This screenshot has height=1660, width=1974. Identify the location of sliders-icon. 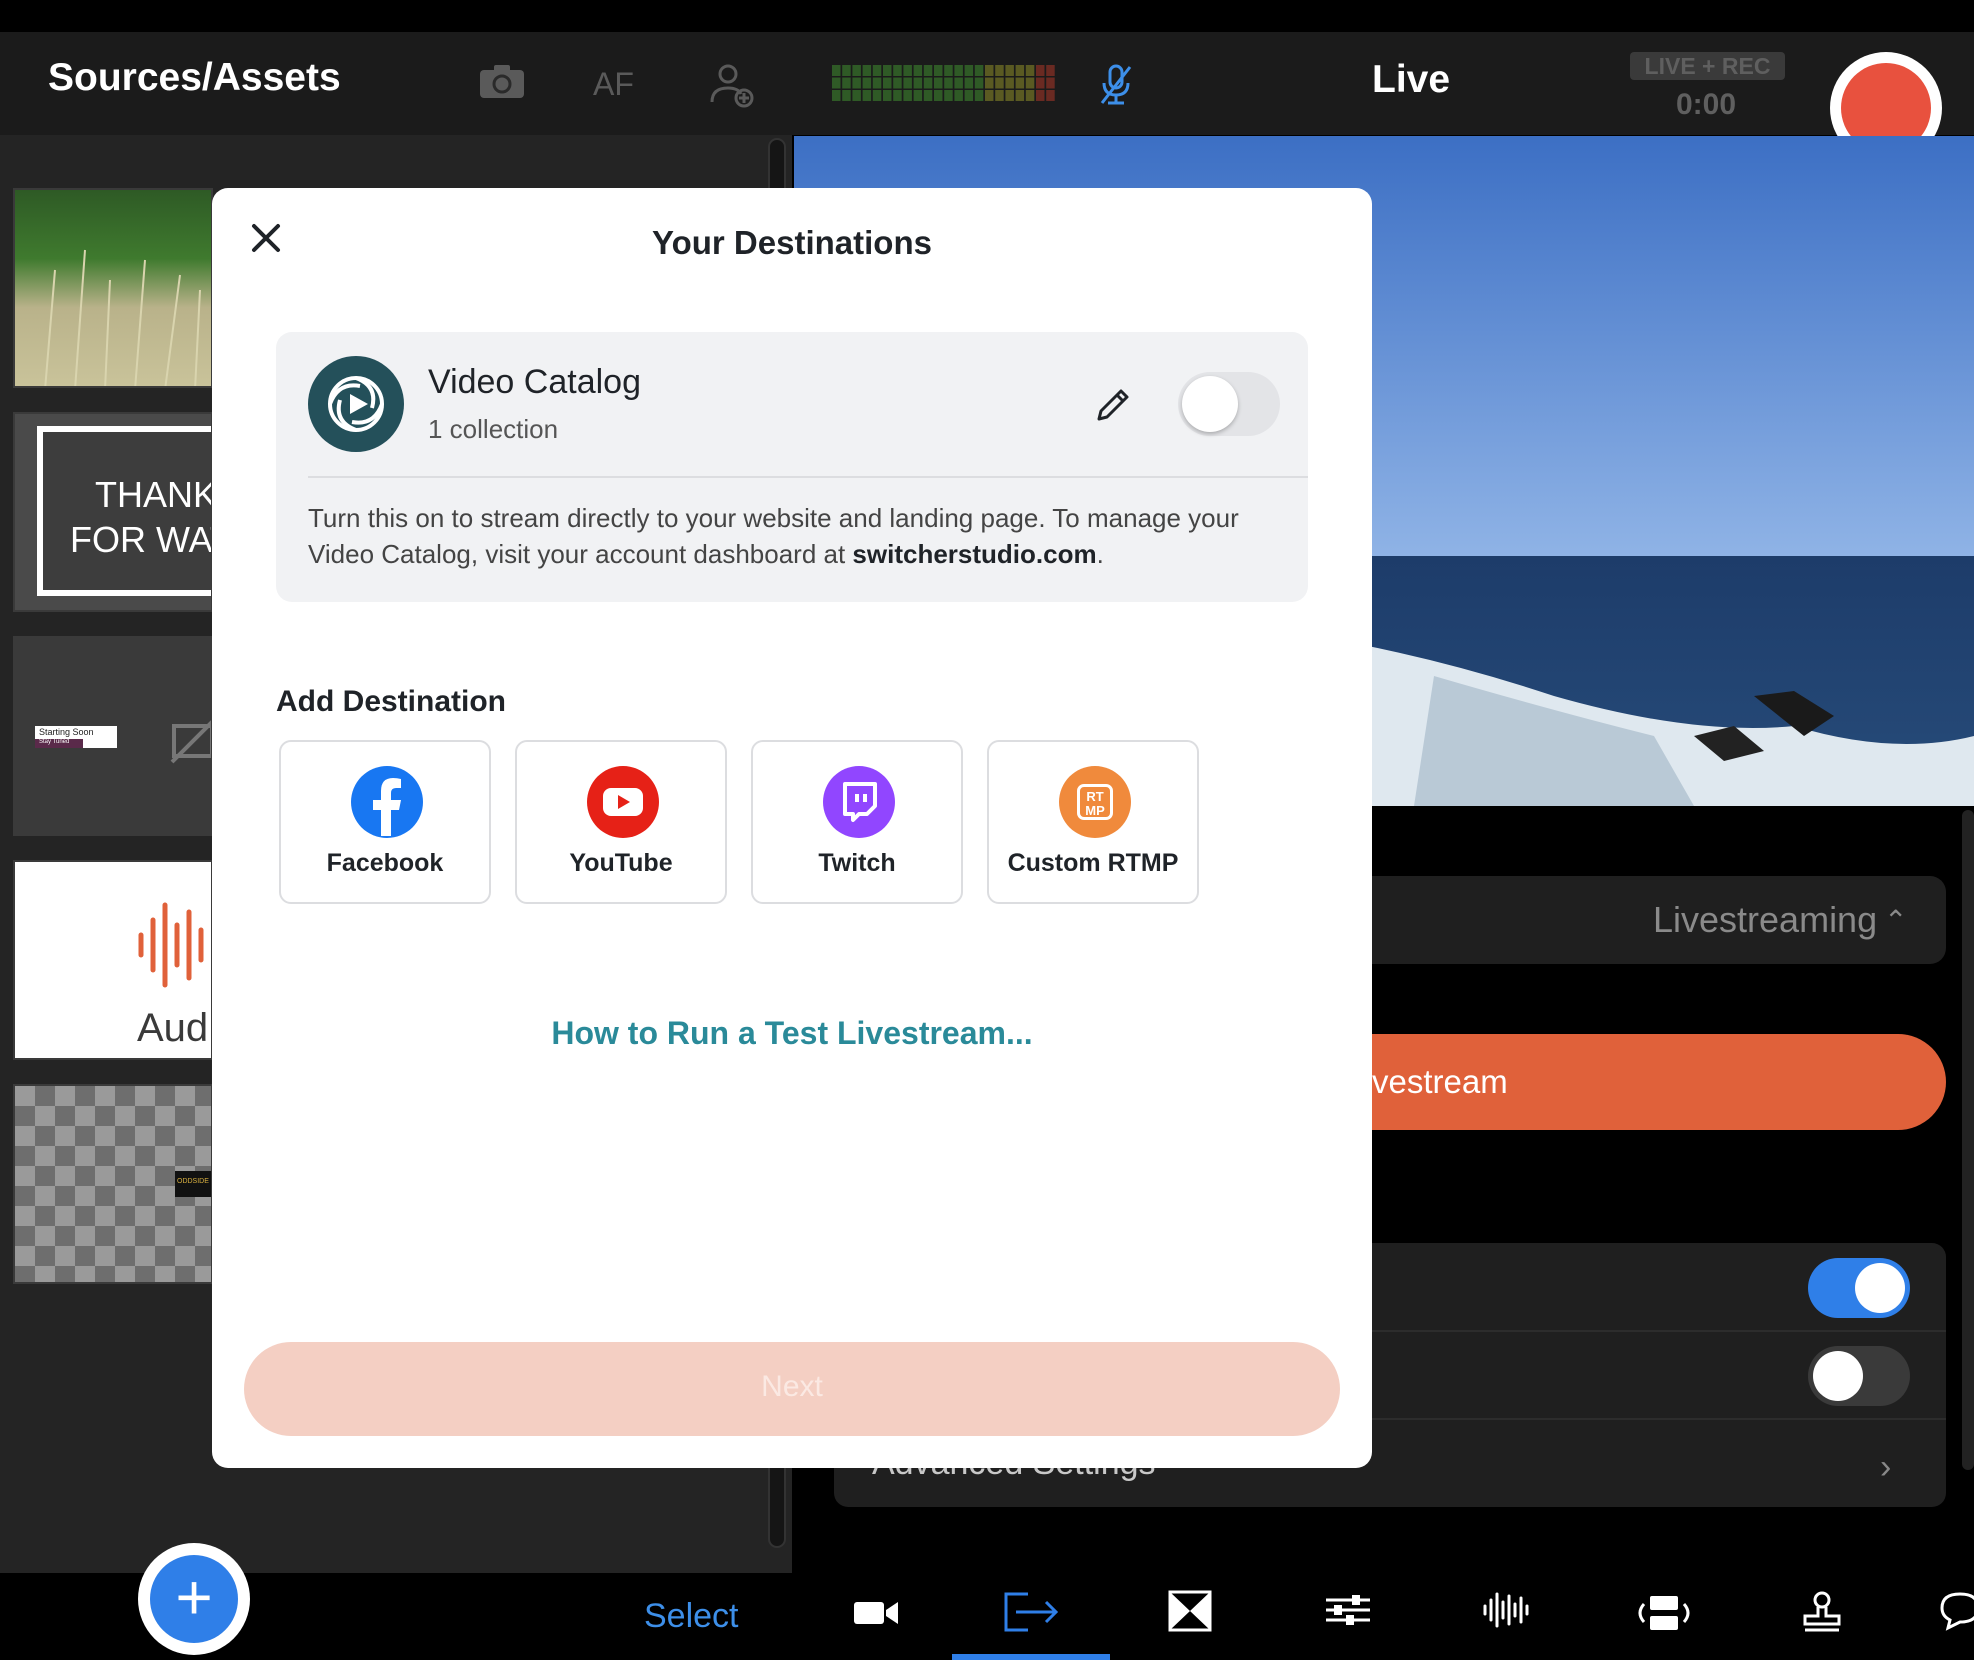
(1348, 1614).